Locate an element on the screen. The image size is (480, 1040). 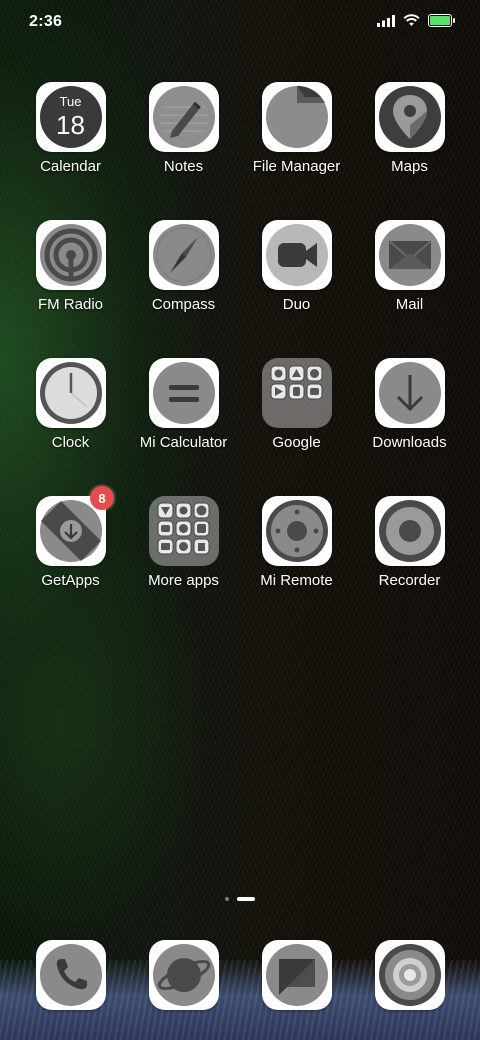
status-icons is located at coordinates (416, 20).